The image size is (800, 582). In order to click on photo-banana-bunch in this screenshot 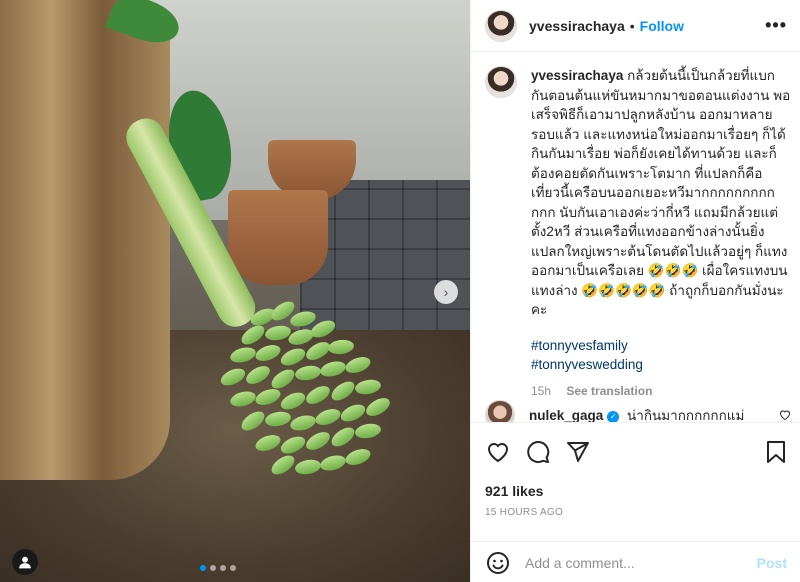, I will do `click(305, 398)`.